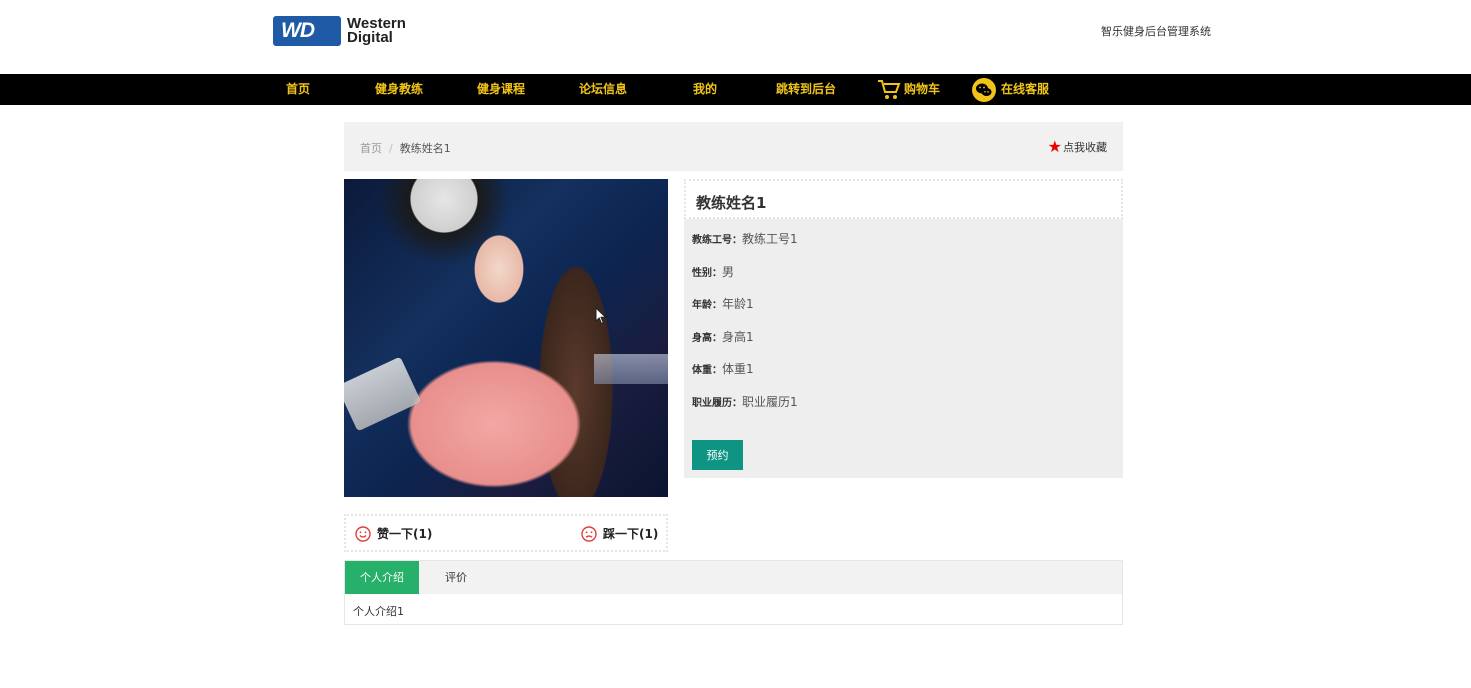  I want to click on field-age: 年龄：年龄1, so click(723, 303).